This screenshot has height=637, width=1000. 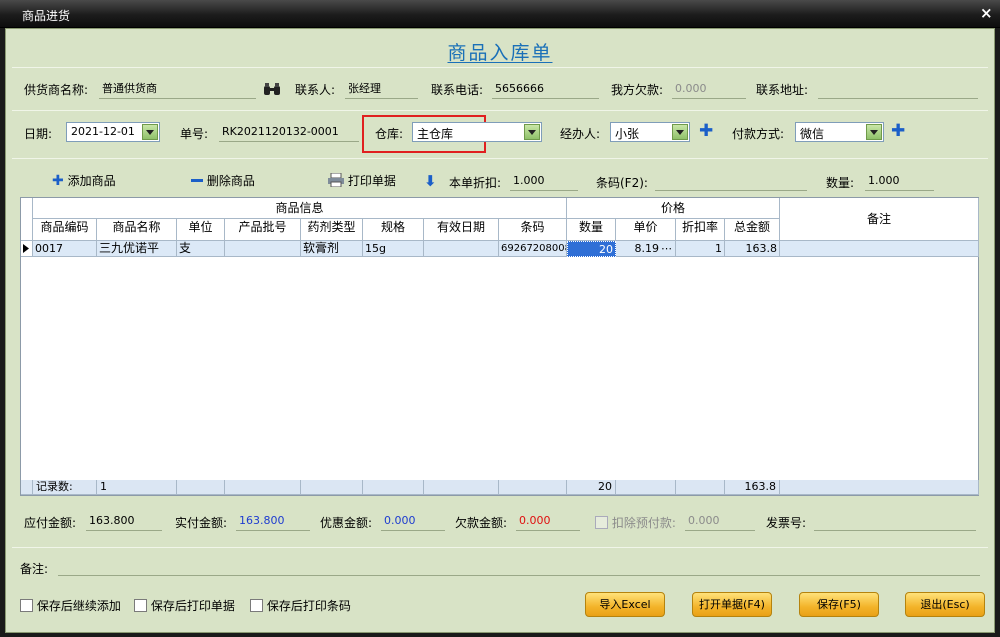 What do you see at coordinates (627, 134) in the screenshot?
I see `handler-value: 小张` at bounding box center [627, 134].